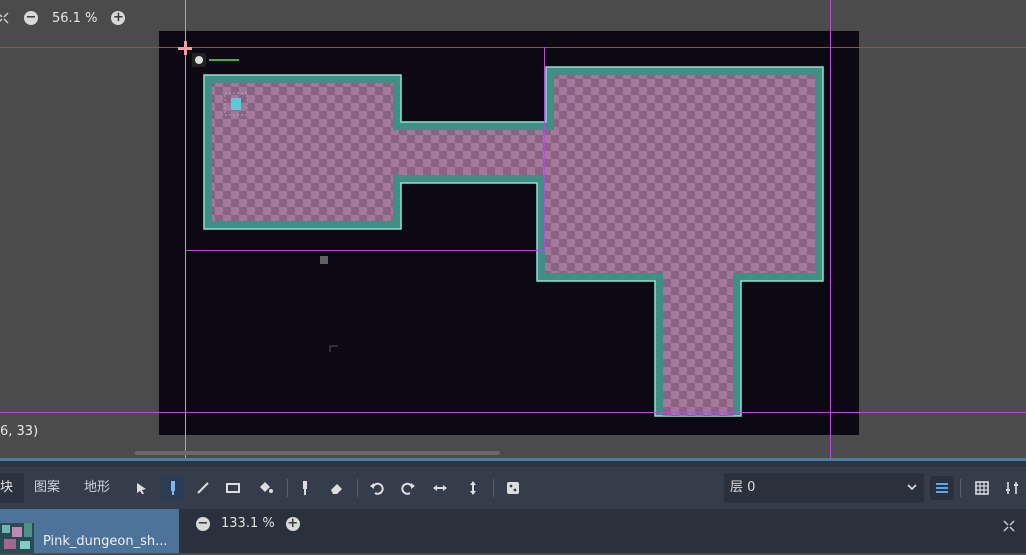  I want to click on tools-settings-icon, so click(1013, 488).